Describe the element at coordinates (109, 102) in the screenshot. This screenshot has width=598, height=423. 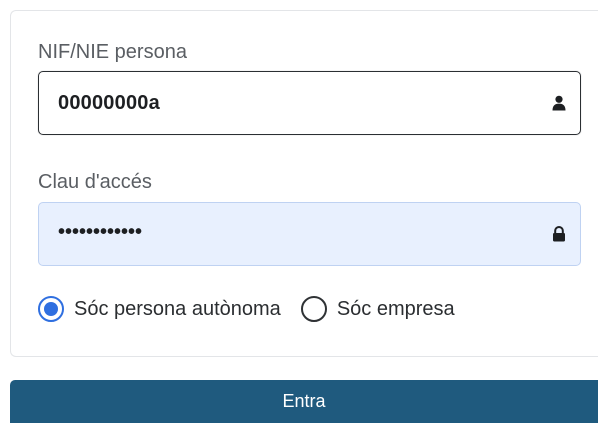
I see `nif-input-value: 00000000a` at that location.